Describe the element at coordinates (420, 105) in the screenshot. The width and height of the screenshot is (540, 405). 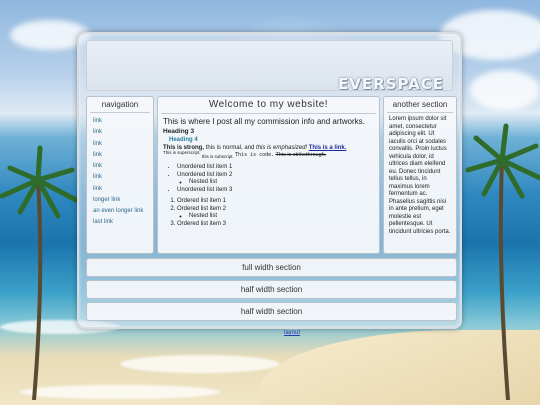
I see `another-section-title: another section` at that location.